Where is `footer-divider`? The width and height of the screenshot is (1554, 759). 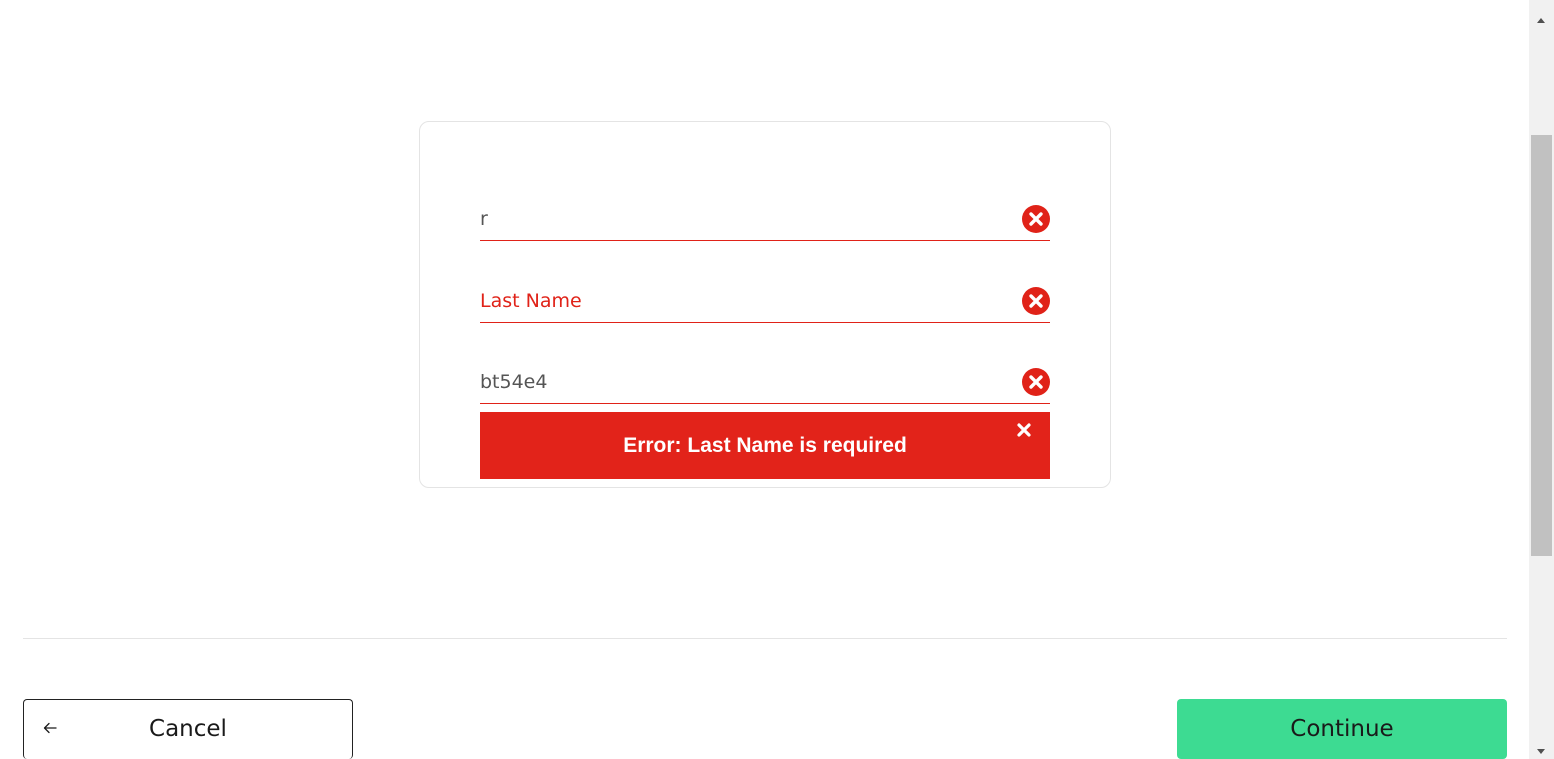 footer-divider is located at coordinates (765, 638).